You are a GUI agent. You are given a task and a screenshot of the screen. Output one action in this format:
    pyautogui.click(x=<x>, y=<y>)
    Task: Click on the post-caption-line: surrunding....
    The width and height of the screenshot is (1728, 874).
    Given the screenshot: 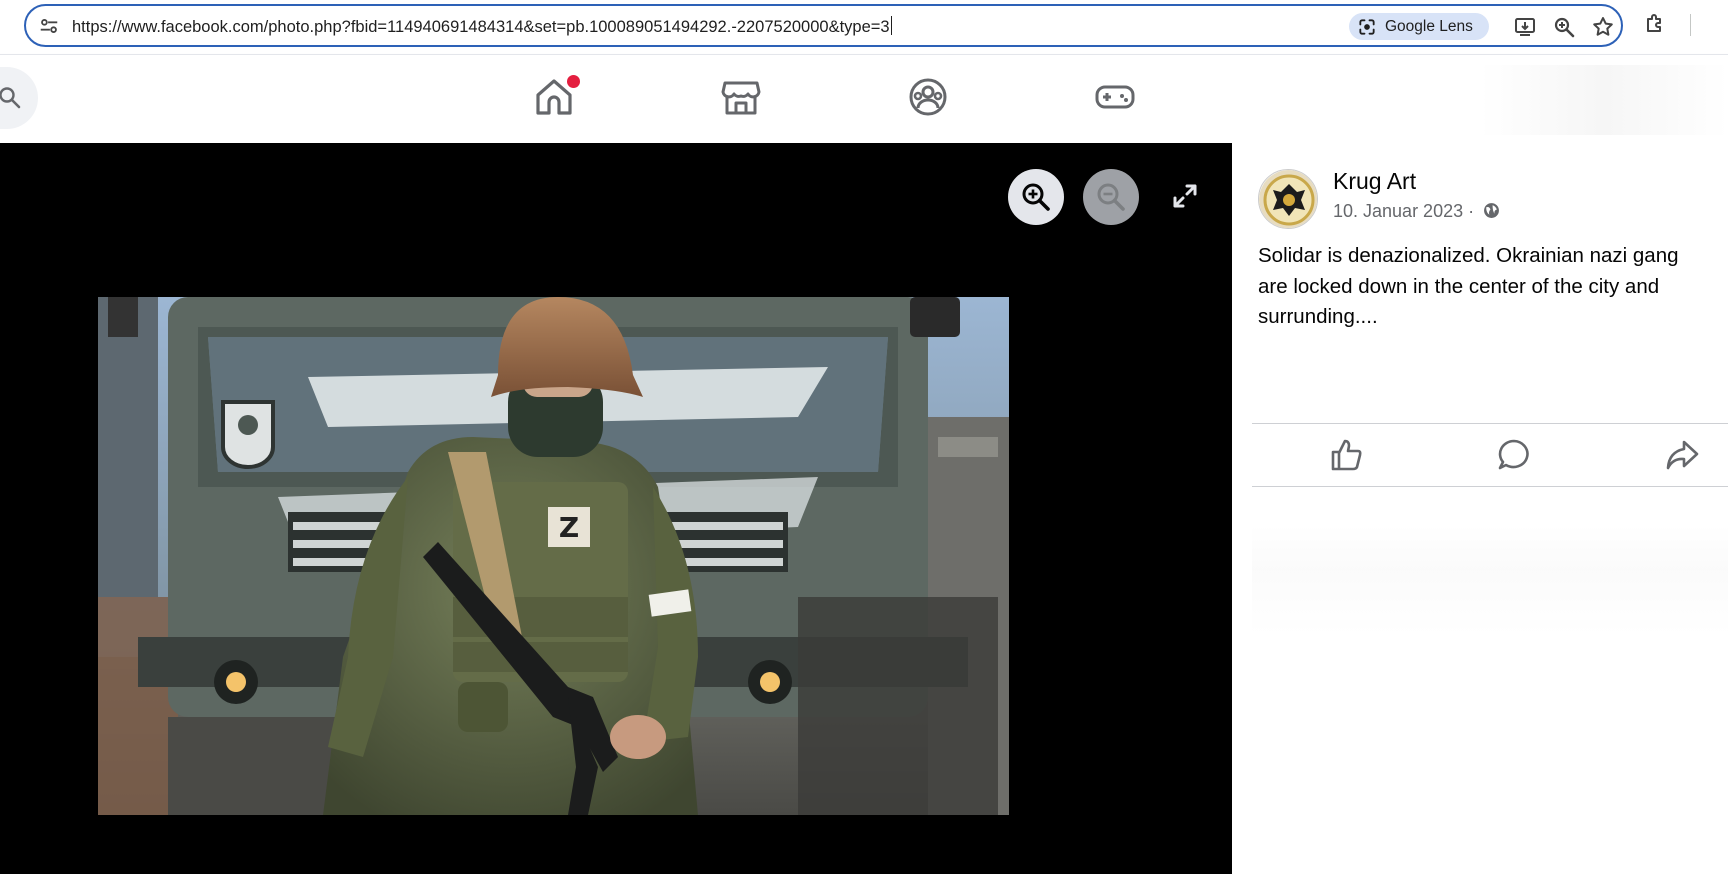 What is the action you would take?
    pyautogui.click(x=1493, y=317)
    